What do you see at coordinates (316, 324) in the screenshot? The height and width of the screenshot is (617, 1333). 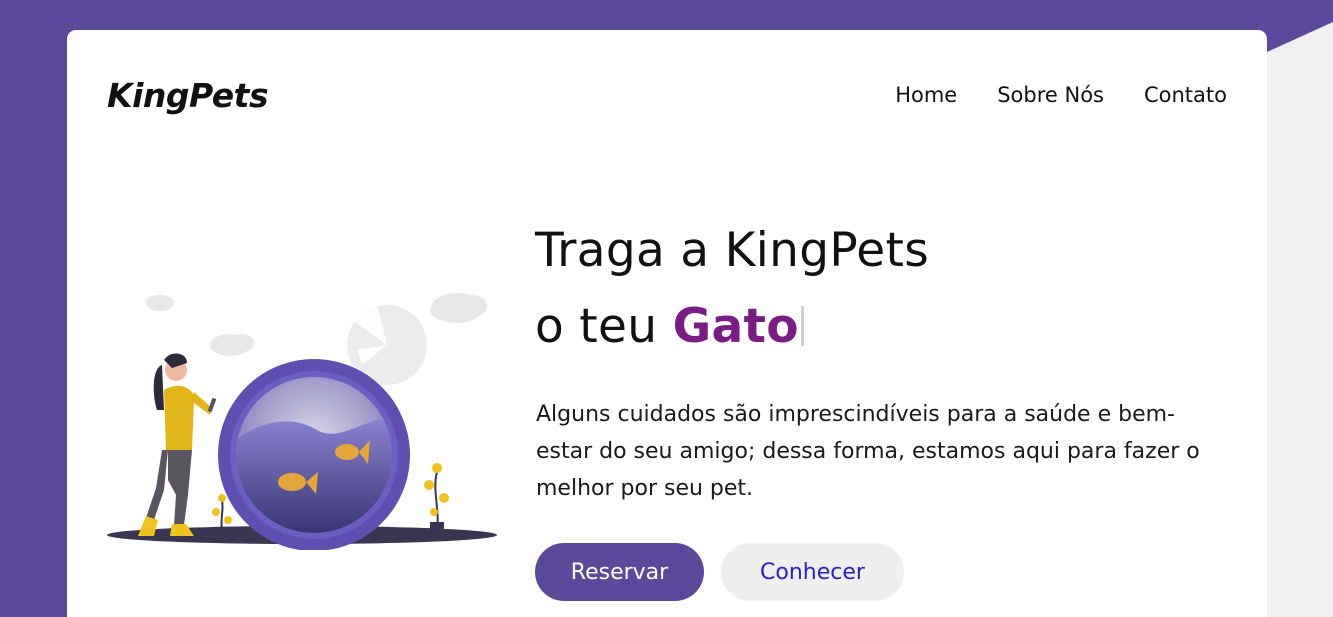 I see `clouds` at bounding box center [316, 324].